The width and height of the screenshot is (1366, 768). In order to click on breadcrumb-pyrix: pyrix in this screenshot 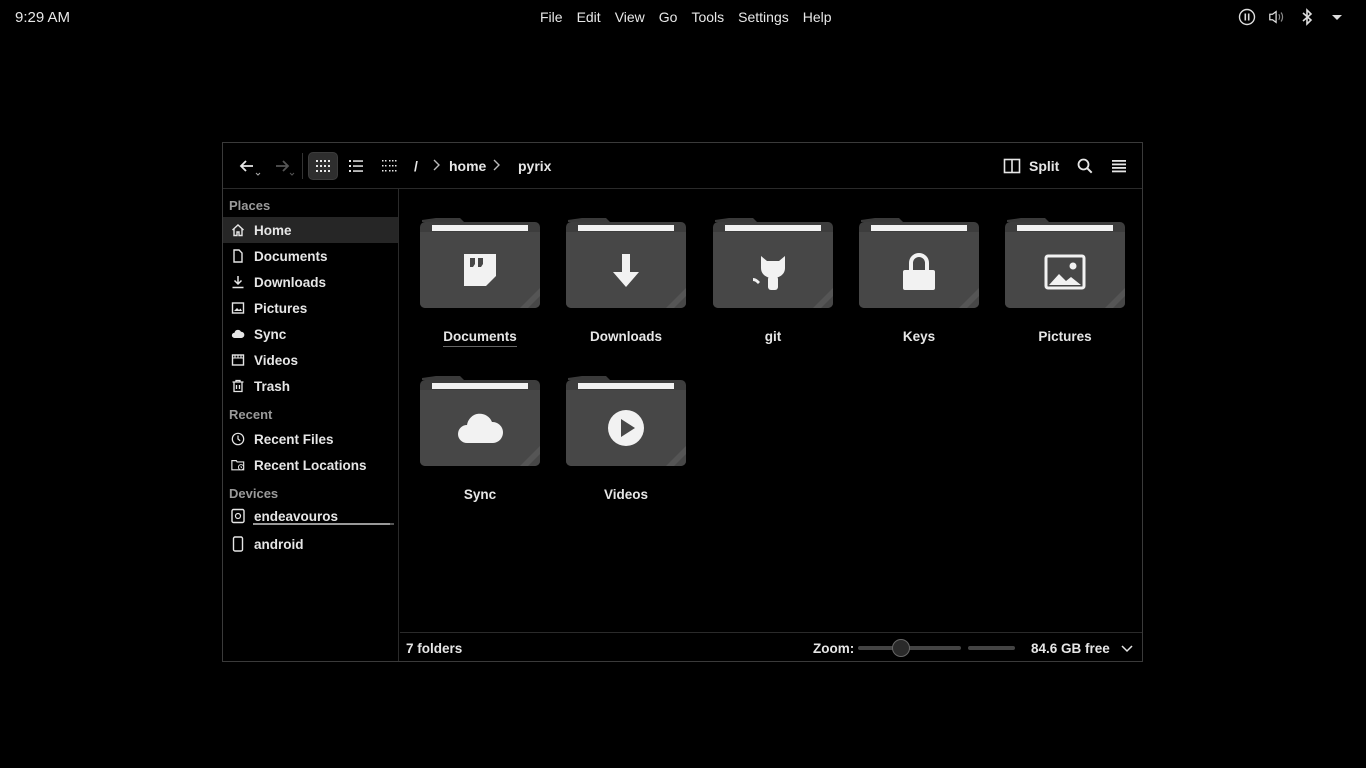, I will do `click(534, 166)`.